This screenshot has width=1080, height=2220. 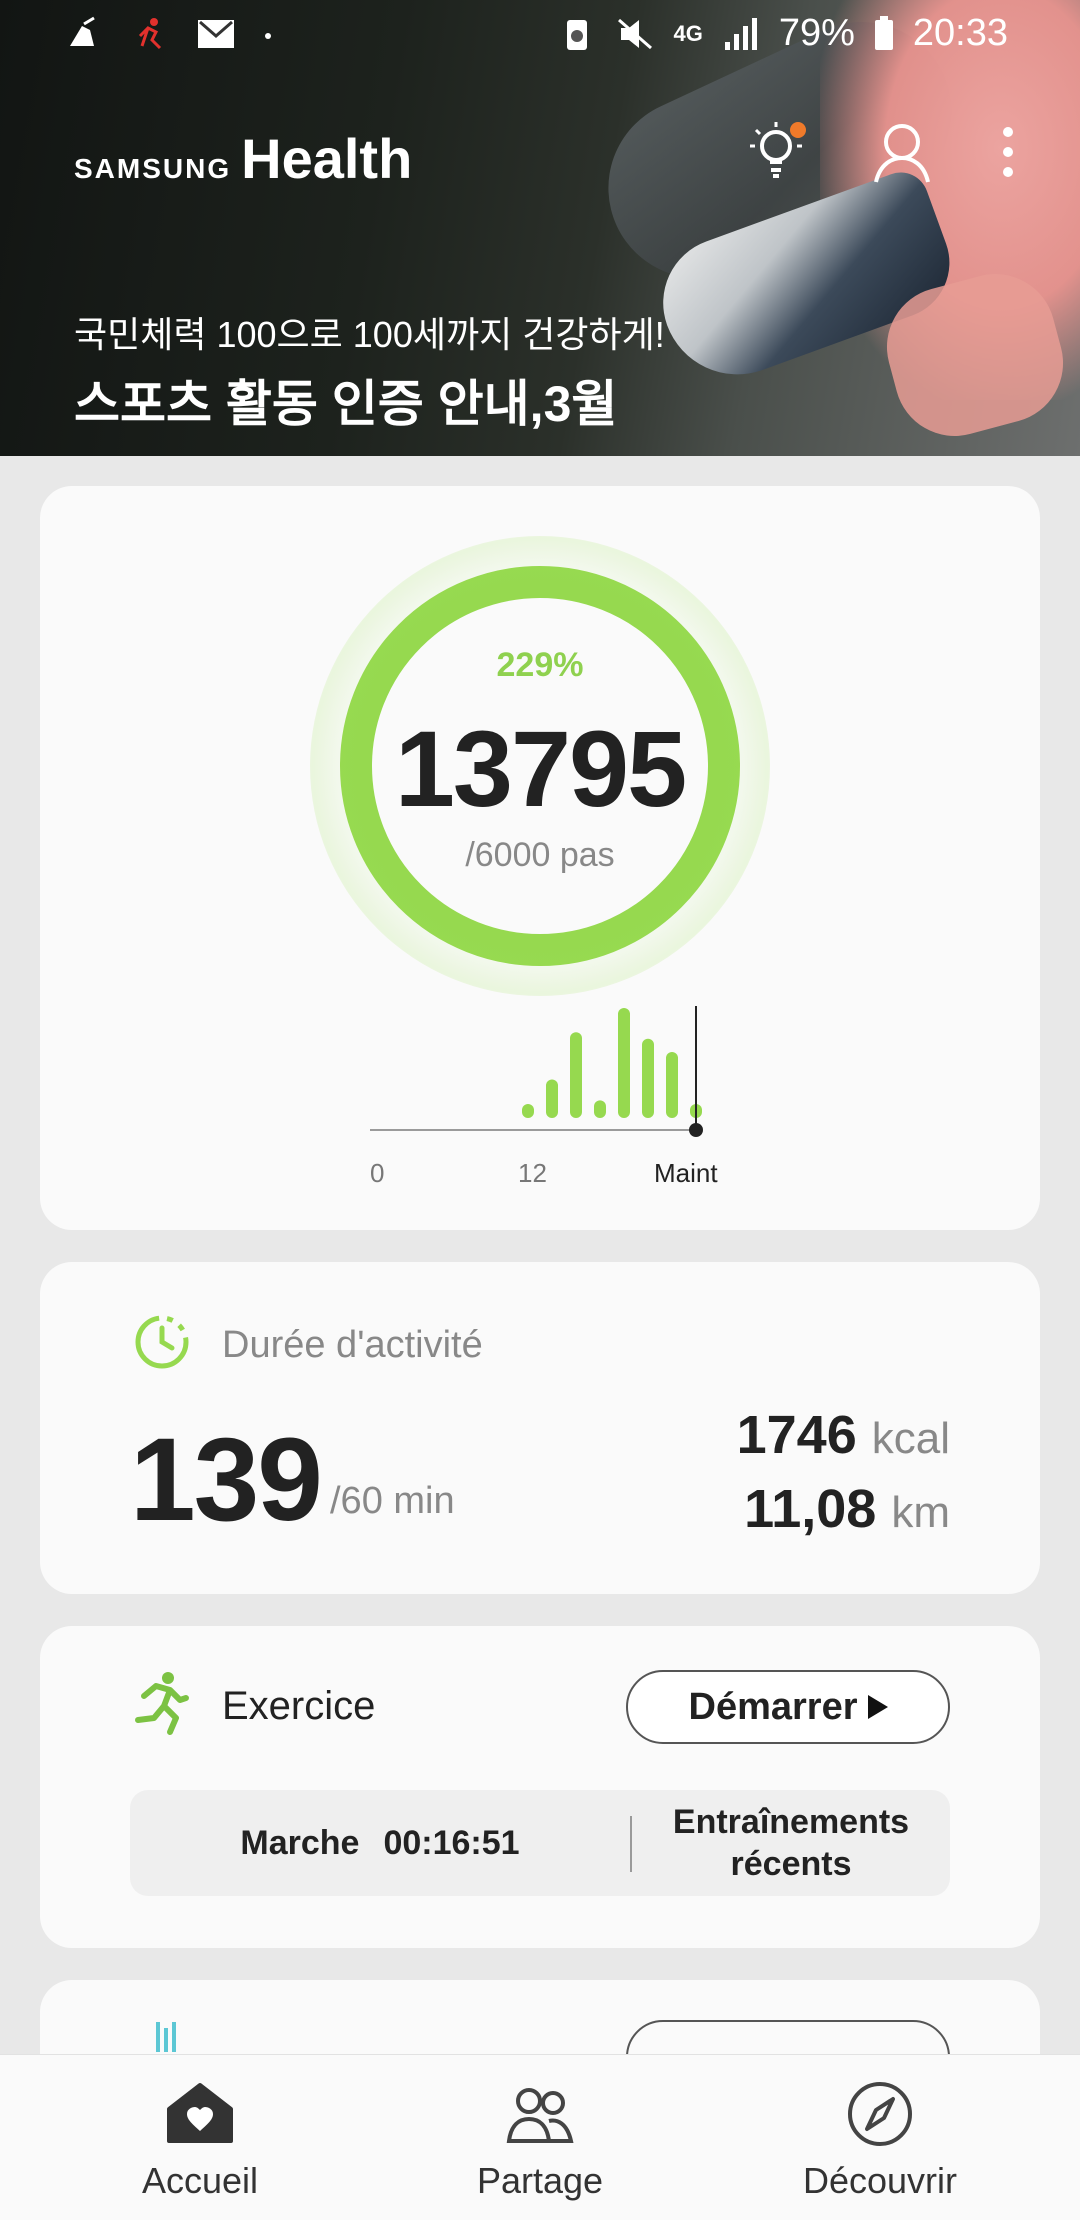 What do you see at coordinates (810, 1509) in the screenshot?
I see `distance-value: 11,08` at bounding box center [810, 1509].